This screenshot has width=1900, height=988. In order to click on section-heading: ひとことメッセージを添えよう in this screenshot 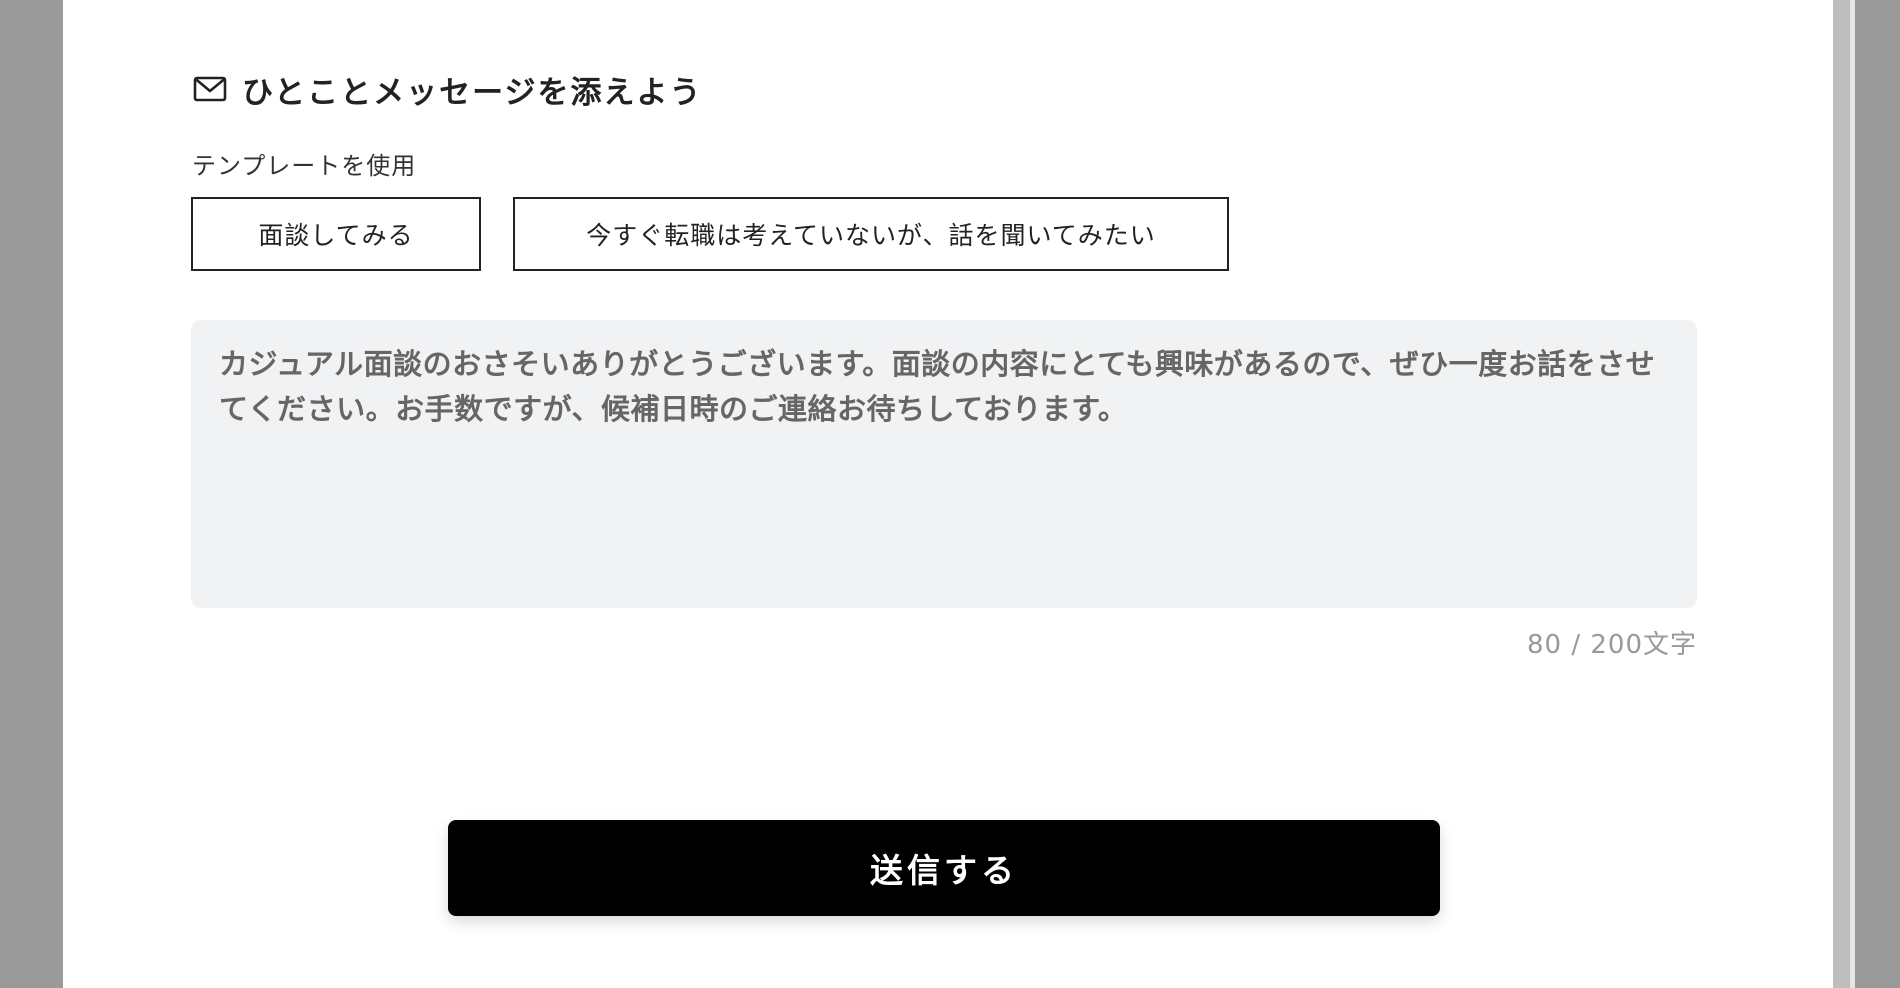, I will do `click(447, 89)`.